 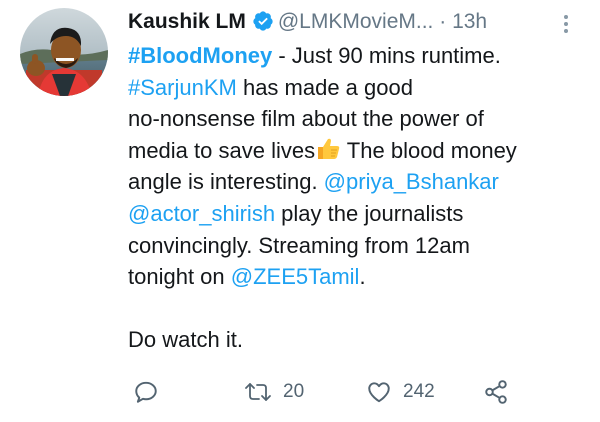 What do you see at coordinates (222, 150) in the screenshot?
I see `tweet-text-line: media to save lives` at bounding box center [222, 150].